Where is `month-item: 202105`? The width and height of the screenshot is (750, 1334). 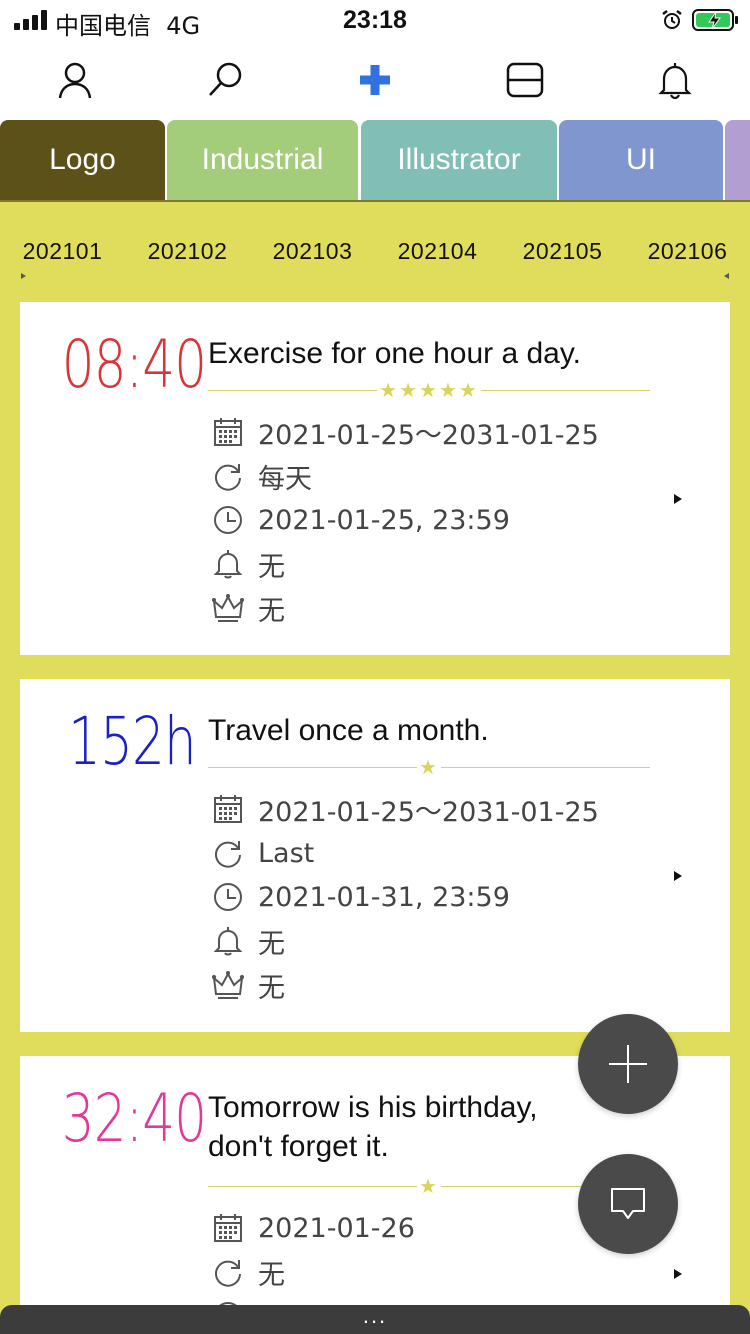
month-item: 202105 is located at coordinates (562, 251).